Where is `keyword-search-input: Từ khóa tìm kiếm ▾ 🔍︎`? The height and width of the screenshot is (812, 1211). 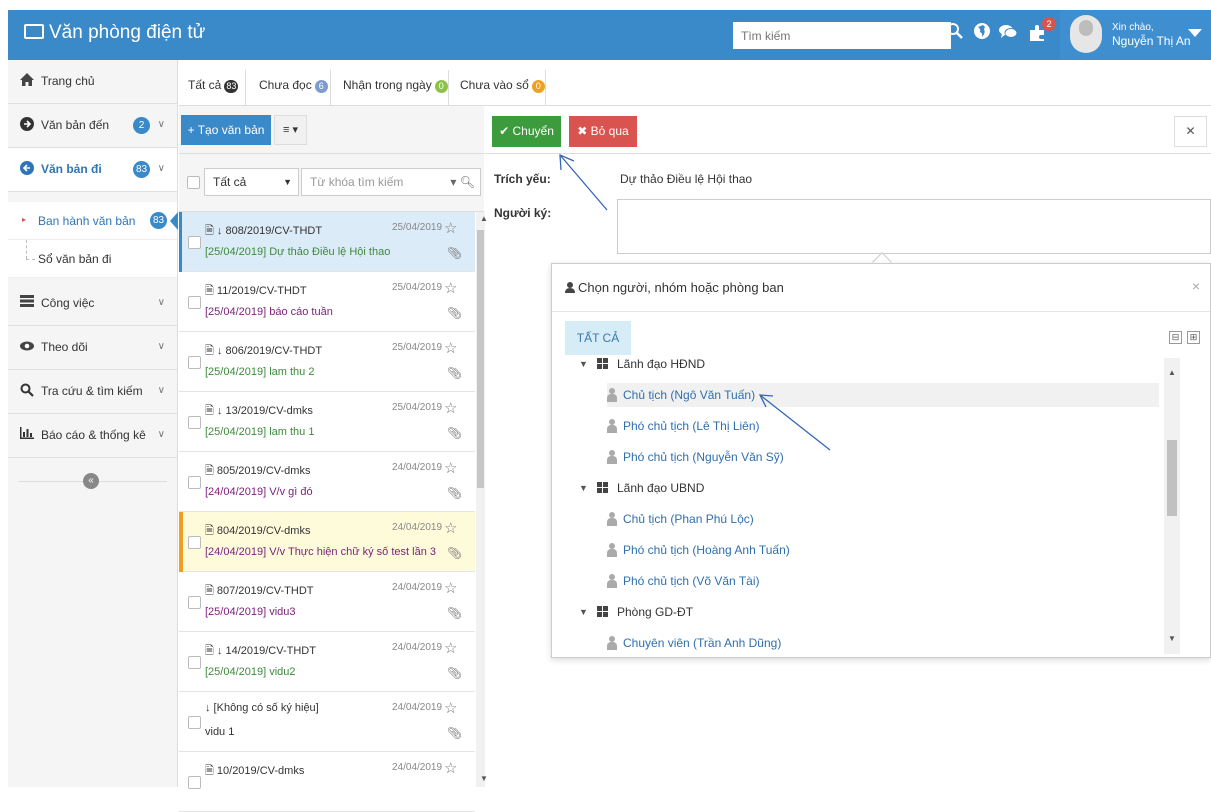
keyword-search-input: Từ khóa tìm kiếm ▾ 🔍︎ is located at coordinates (391, 182).